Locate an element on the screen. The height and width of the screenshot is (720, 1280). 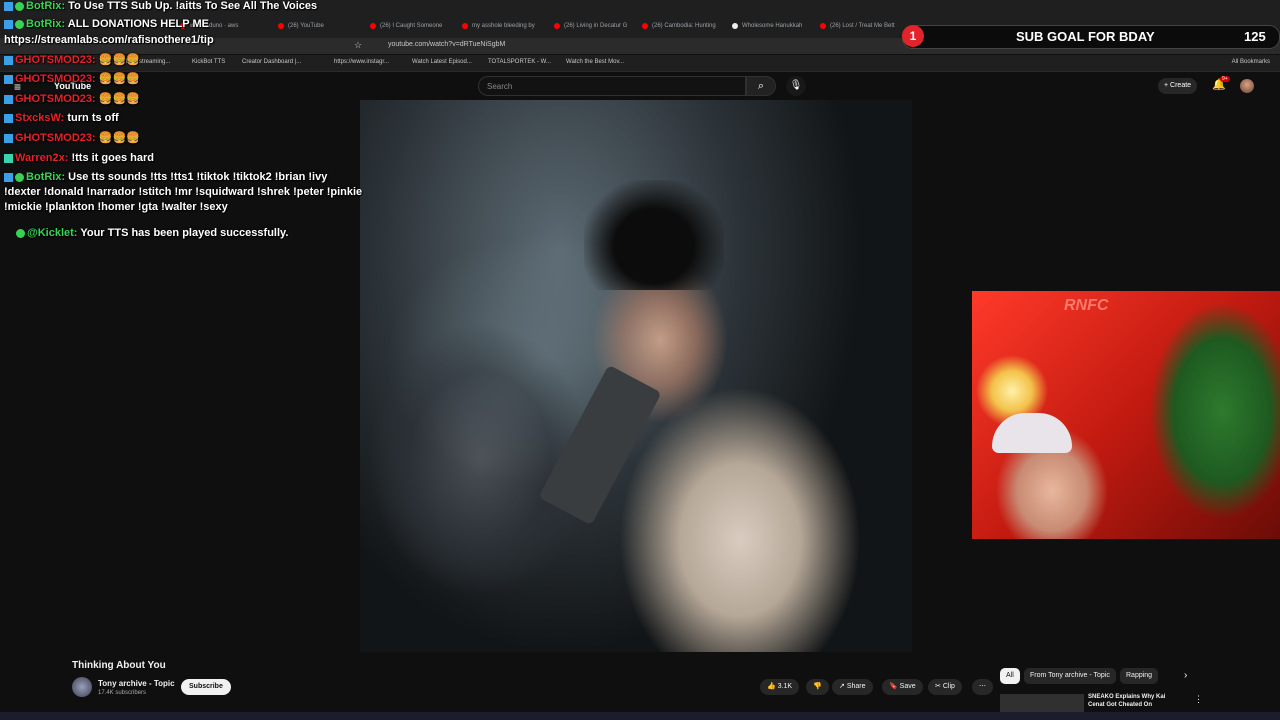
video-frame-subject is located at coordinates (654, 235).